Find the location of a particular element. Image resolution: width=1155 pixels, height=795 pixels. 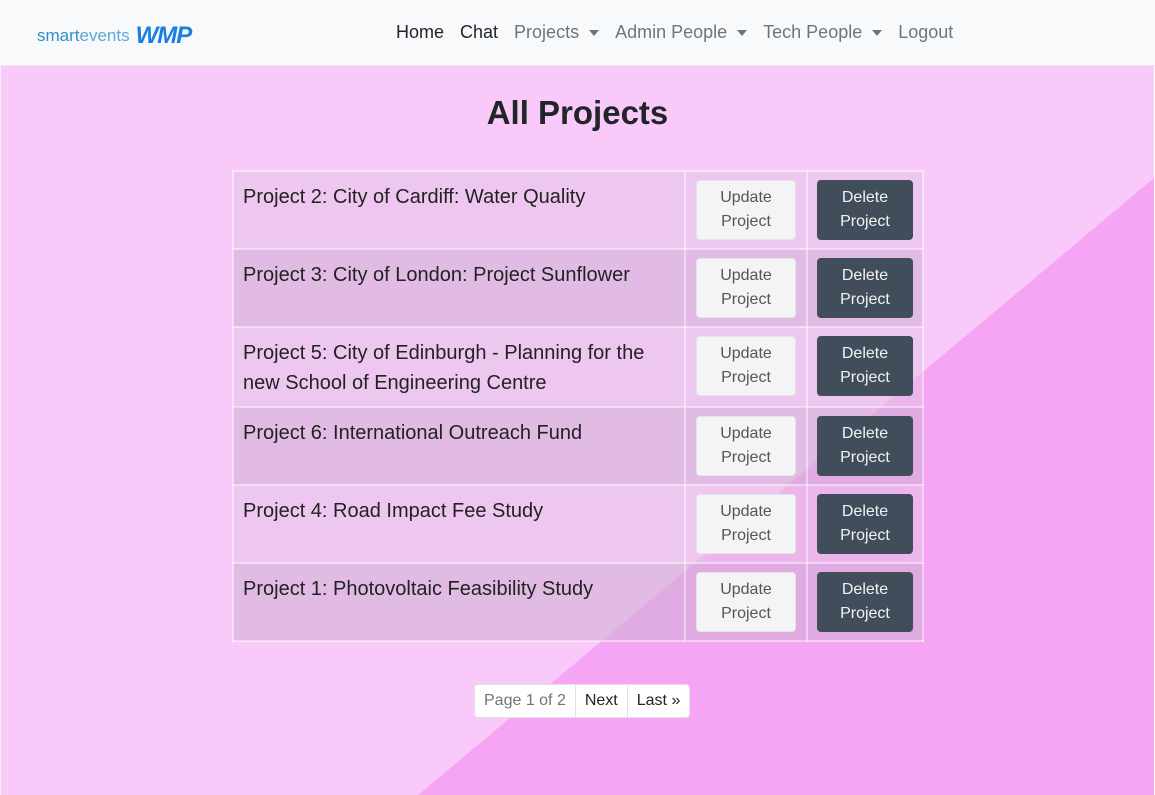

nav-tech-people-dropdown: Tech People is located at coordinates (822, 32).